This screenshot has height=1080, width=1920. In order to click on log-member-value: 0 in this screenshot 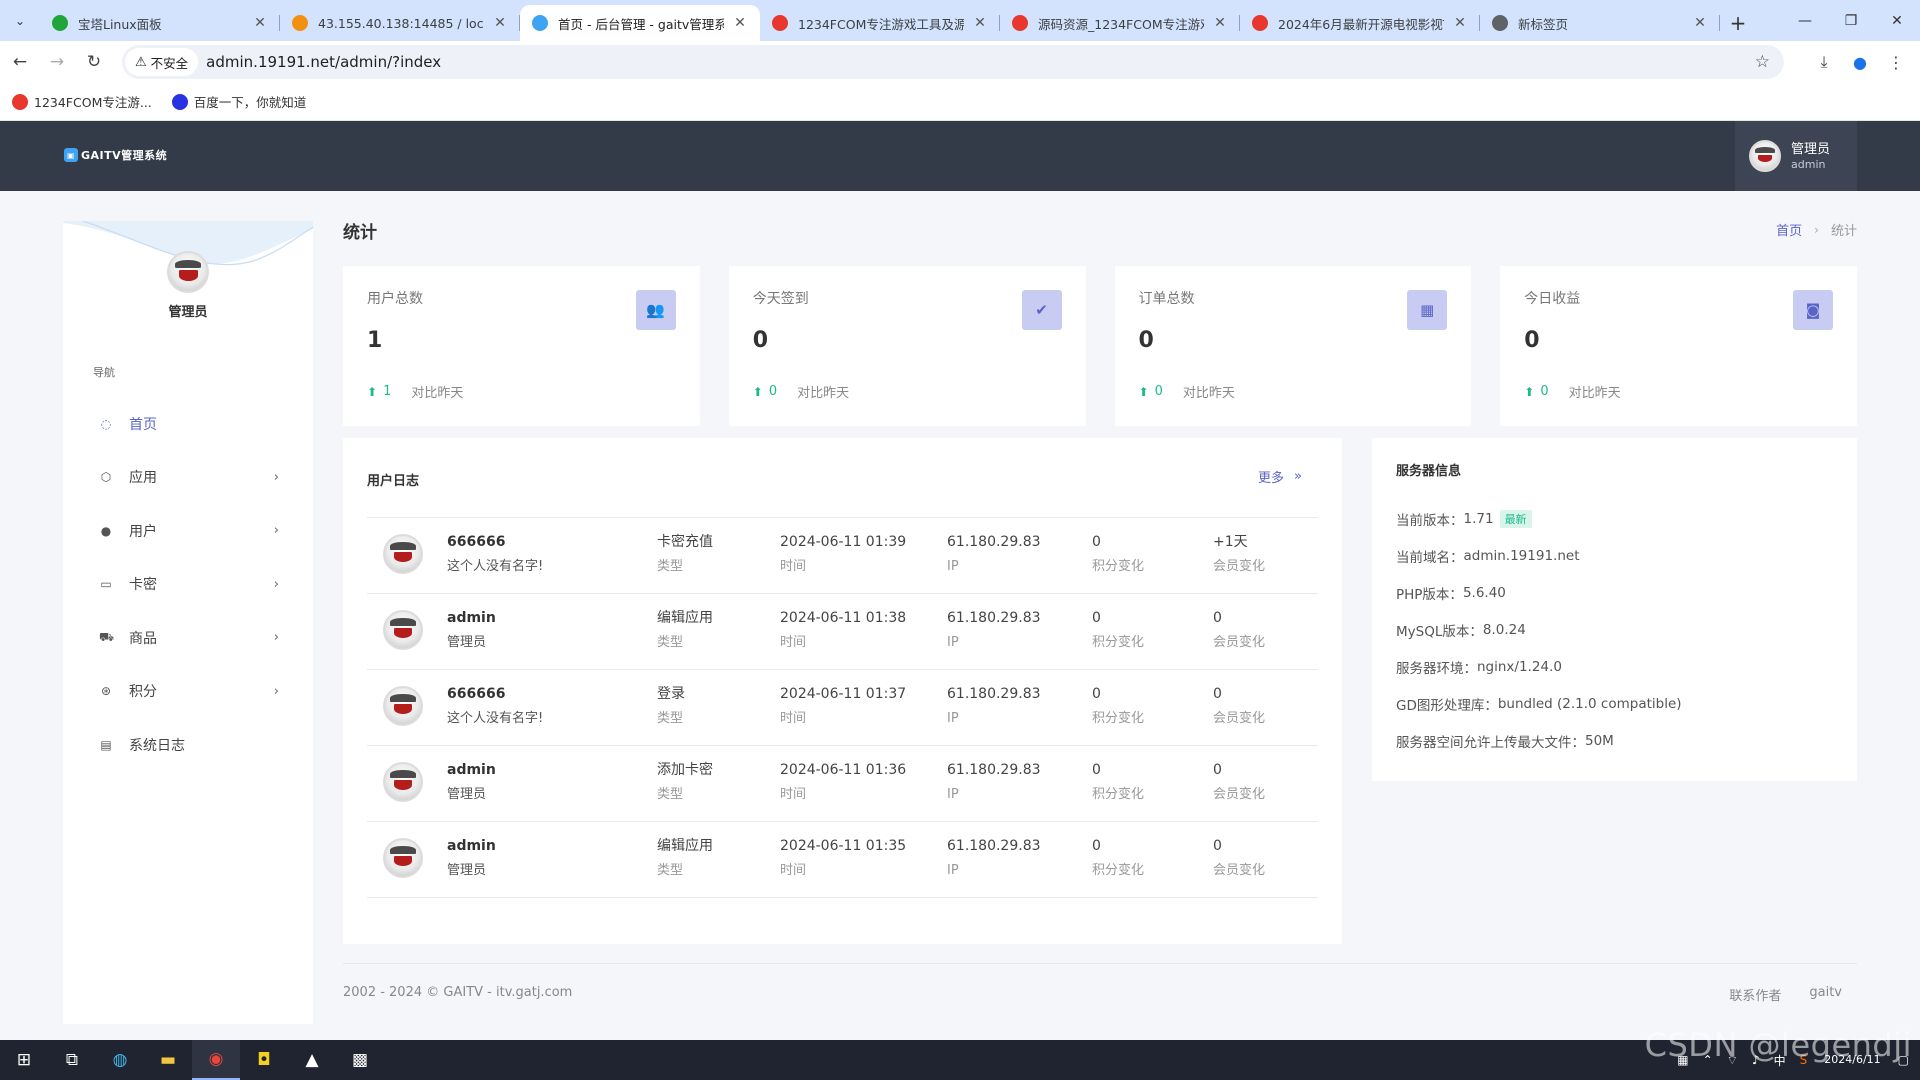, I will do `click(1217, 694)`.